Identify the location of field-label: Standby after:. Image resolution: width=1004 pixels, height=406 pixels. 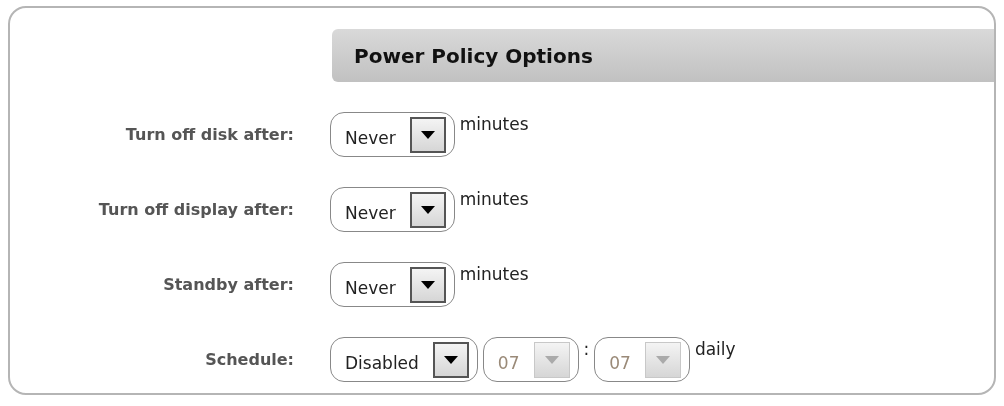
(228, 284).